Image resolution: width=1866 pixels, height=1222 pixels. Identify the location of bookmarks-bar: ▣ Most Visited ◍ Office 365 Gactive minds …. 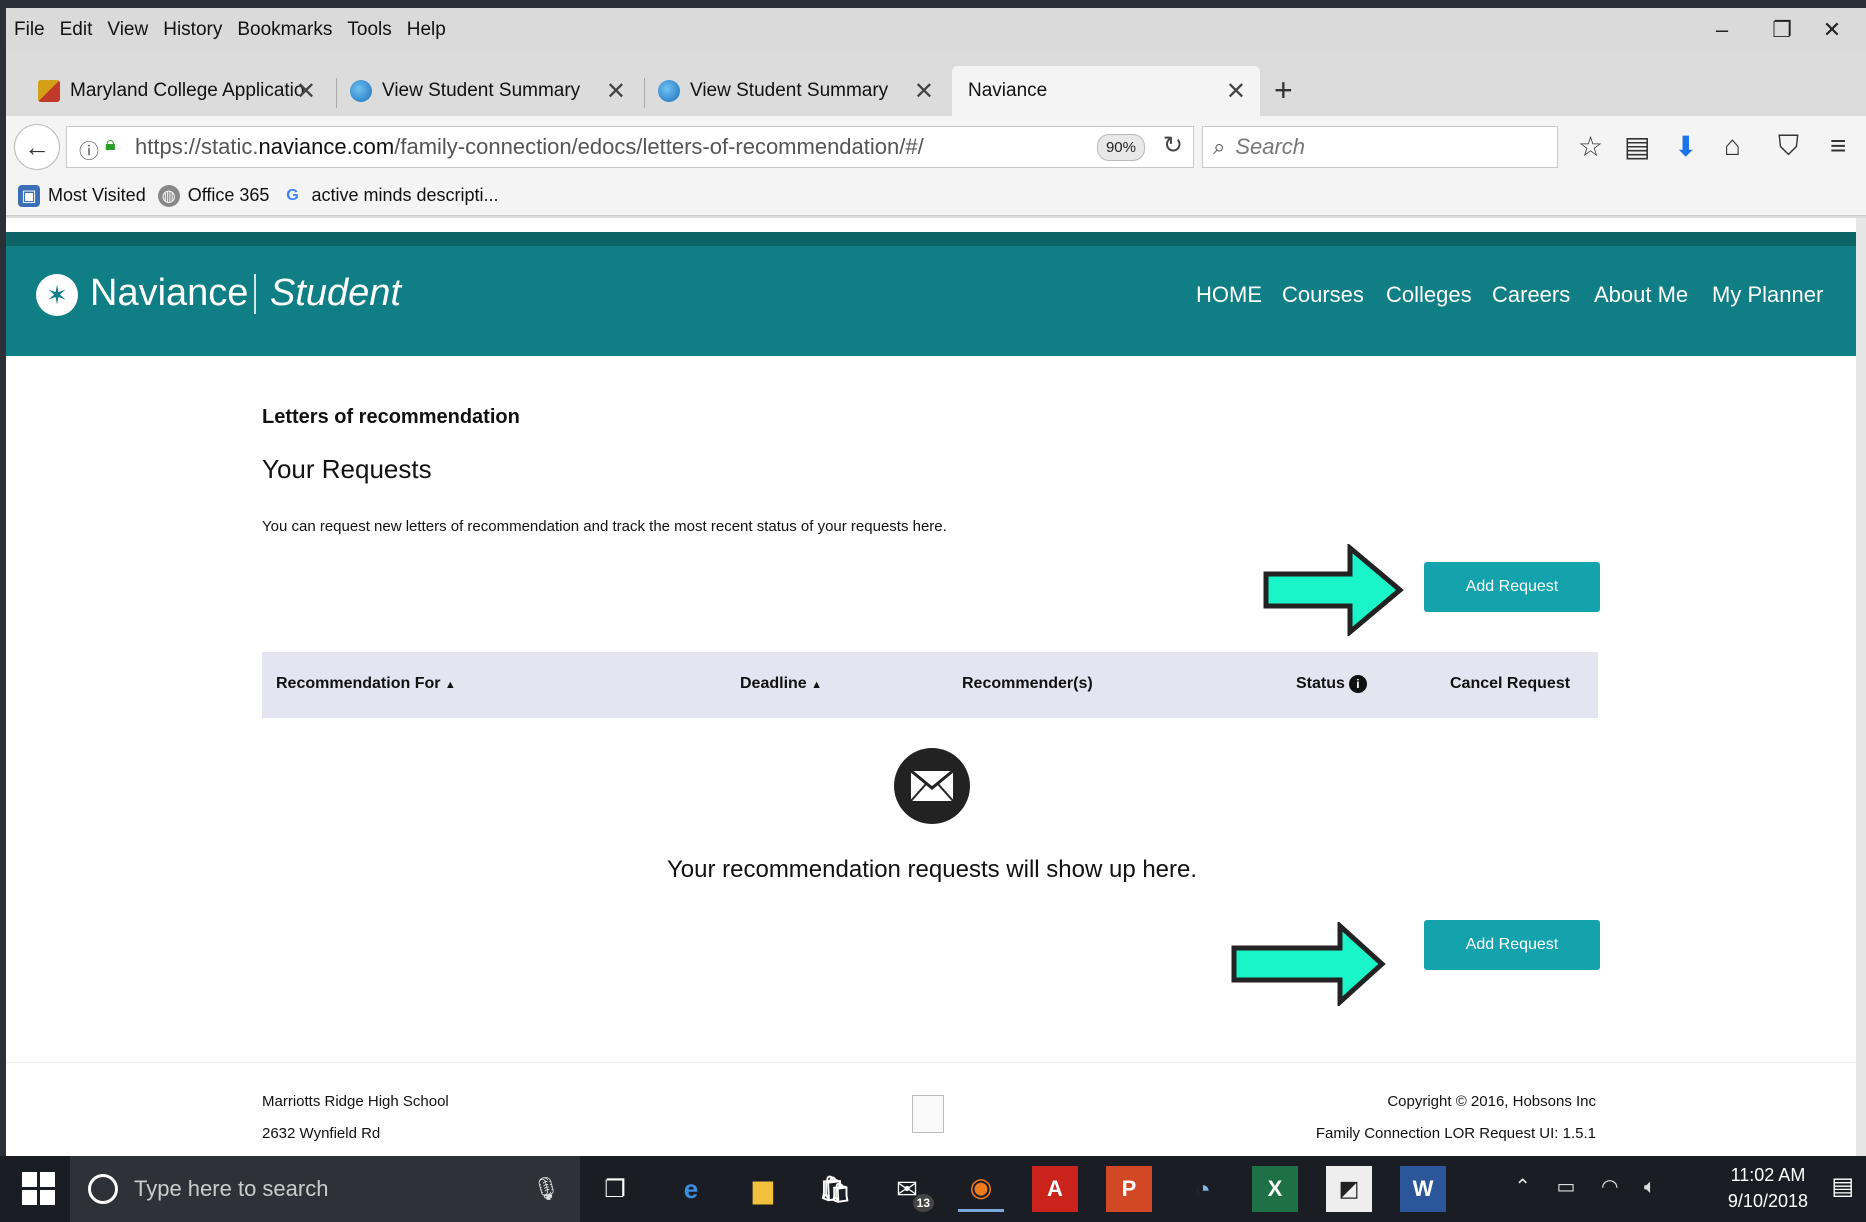
(936, 196).